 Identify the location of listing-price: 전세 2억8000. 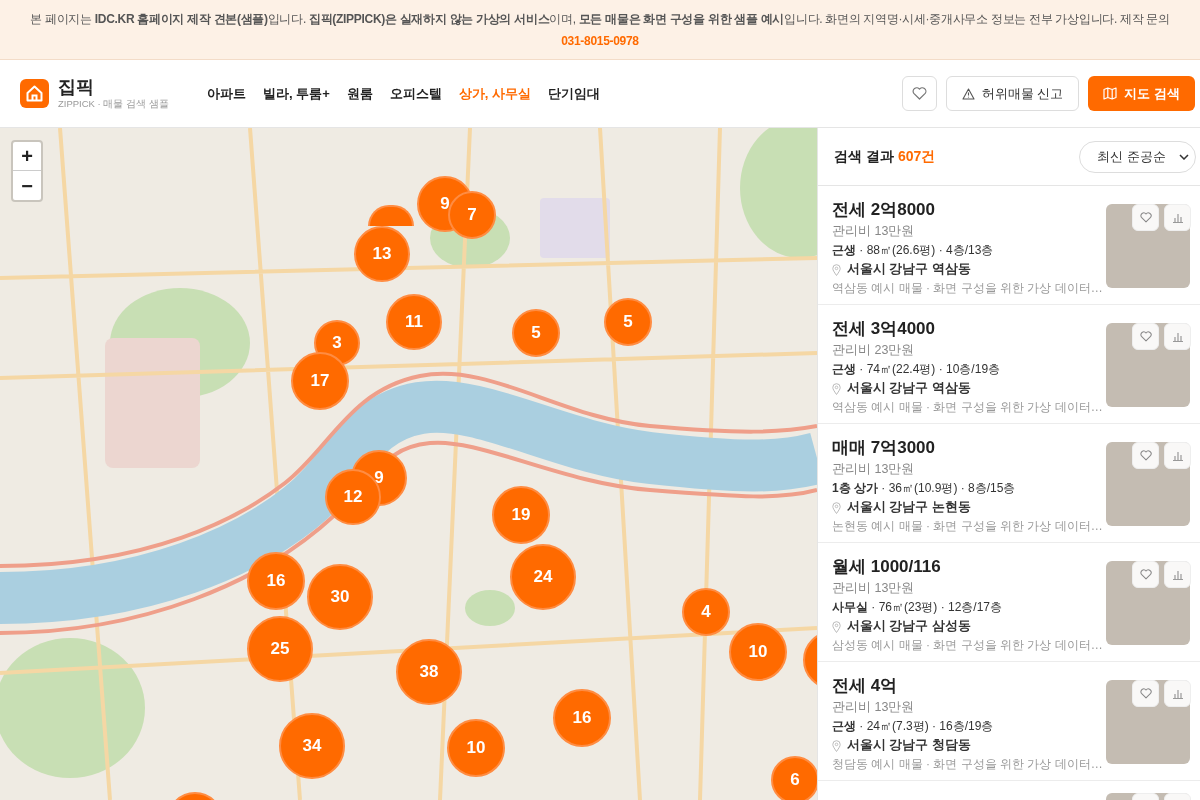
(884, 210).